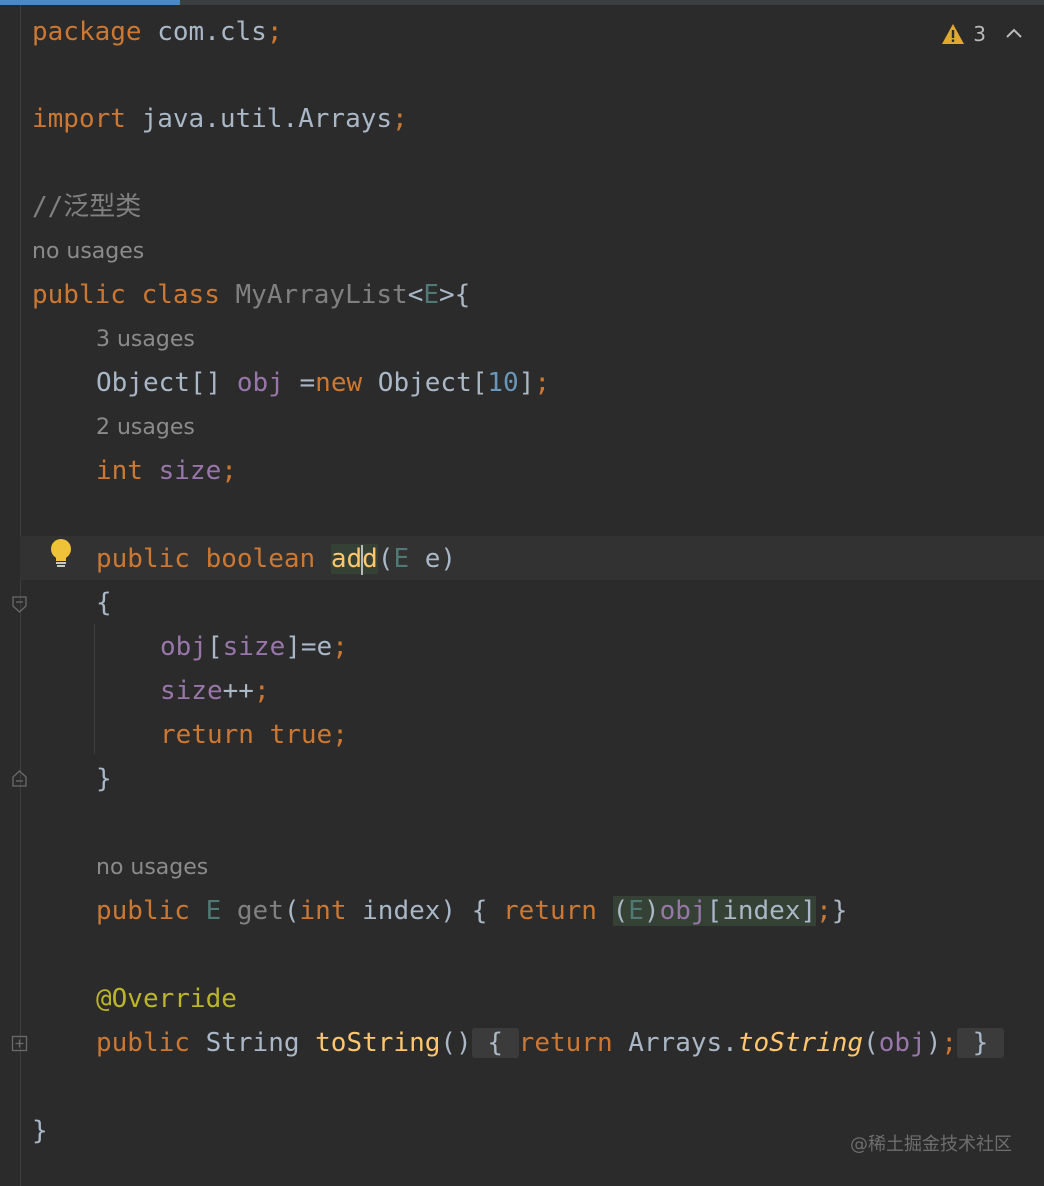 The width and height of the screenshot is (1044, 1186). Describe the element at coordinates (370, 559) in the screenshot. I see `method-name: d` at that location.